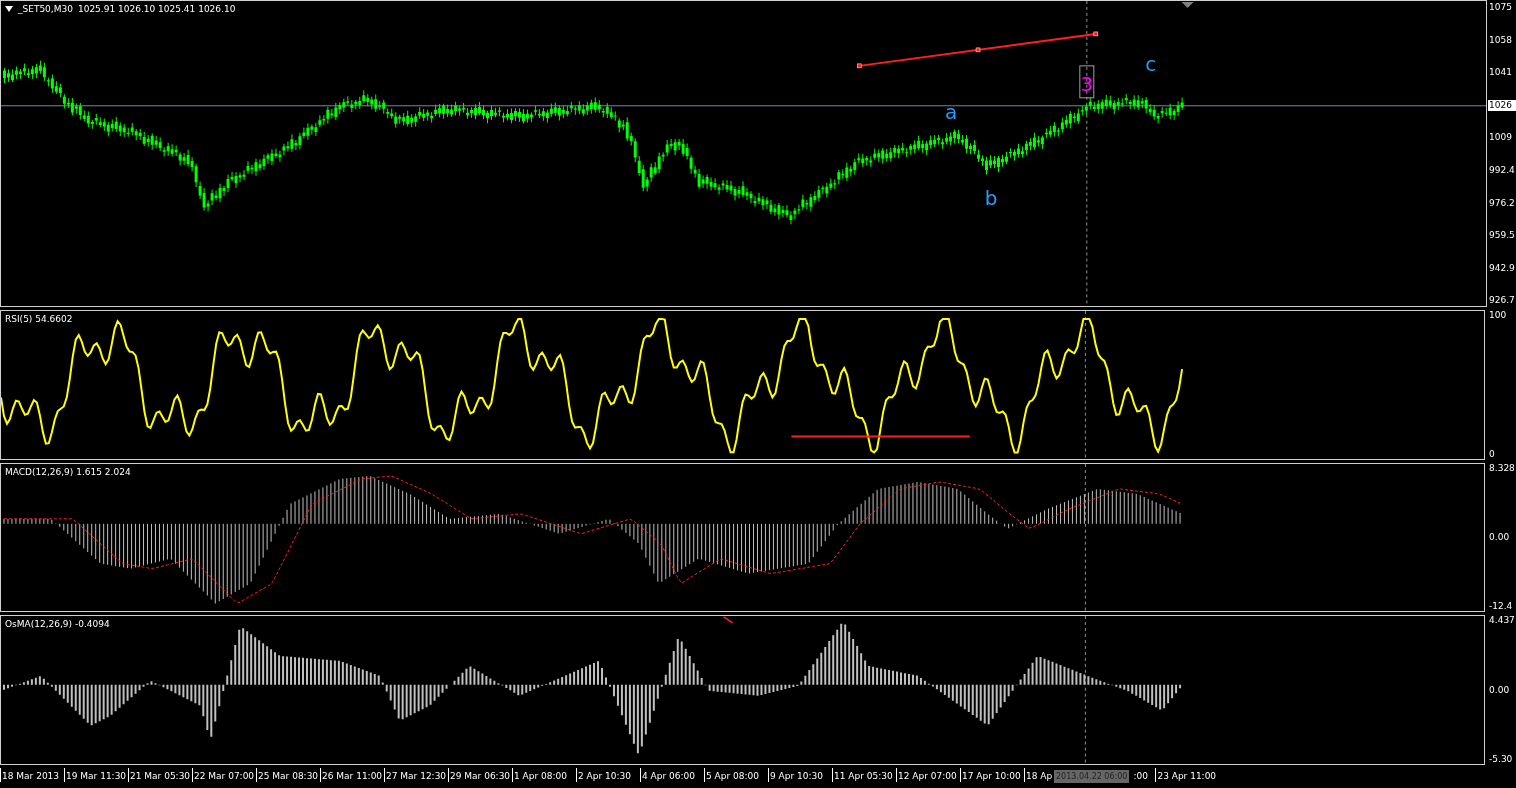 The height and width of the screenshot is (788, 1516). Describe the element at coordinates (1502, 203) in the screenshot. I see `axis-label: 976.2` at that location.